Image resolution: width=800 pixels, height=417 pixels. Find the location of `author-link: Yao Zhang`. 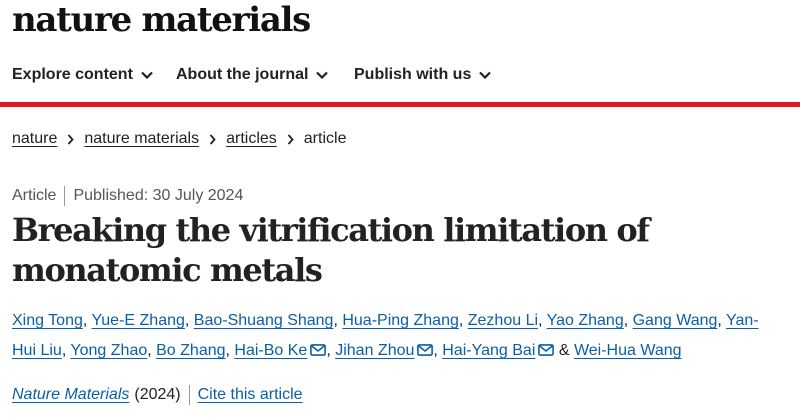

author-link: Yao Zhang is located at coordinates (585, 320).